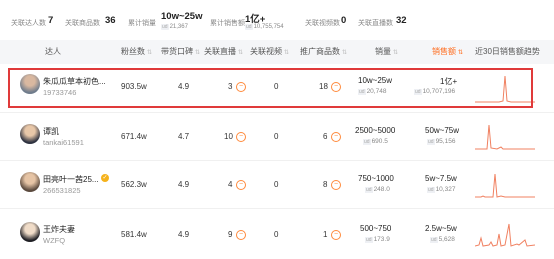  I want to click on live-count: 4, so click(230, 184).